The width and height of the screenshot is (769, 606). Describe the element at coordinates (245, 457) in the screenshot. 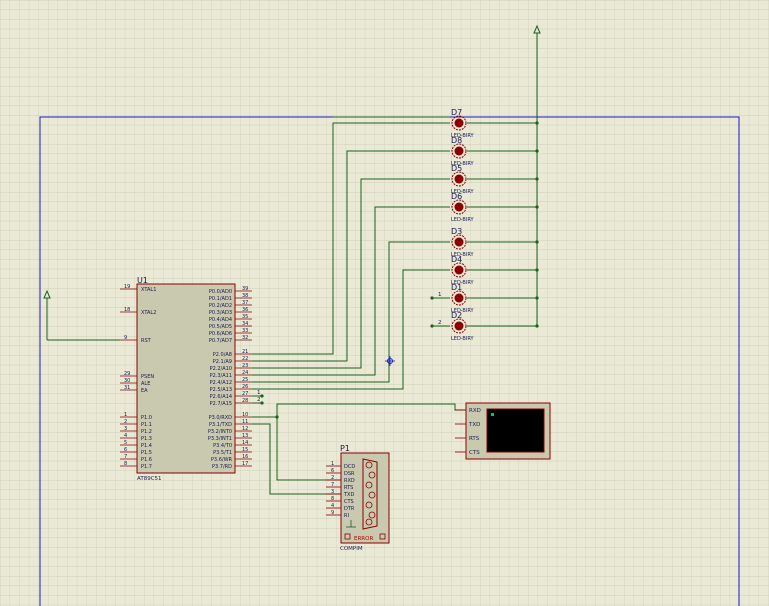

I see `u1-pin-number: 16` at that location.